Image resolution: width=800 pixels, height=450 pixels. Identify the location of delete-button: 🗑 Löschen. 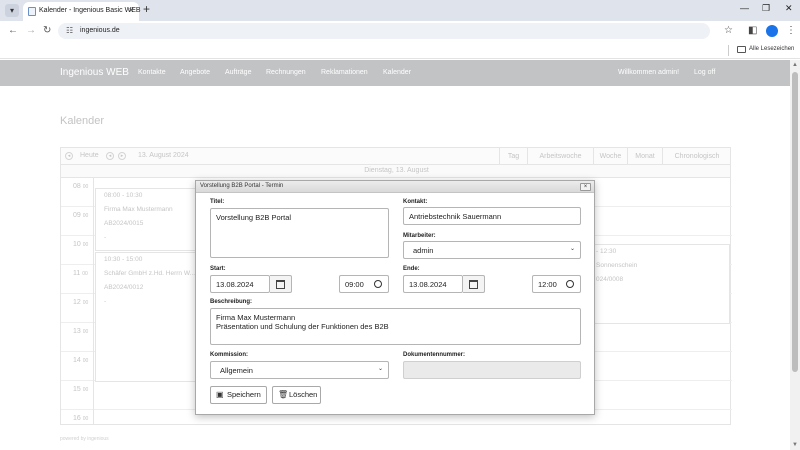
(296, 395).